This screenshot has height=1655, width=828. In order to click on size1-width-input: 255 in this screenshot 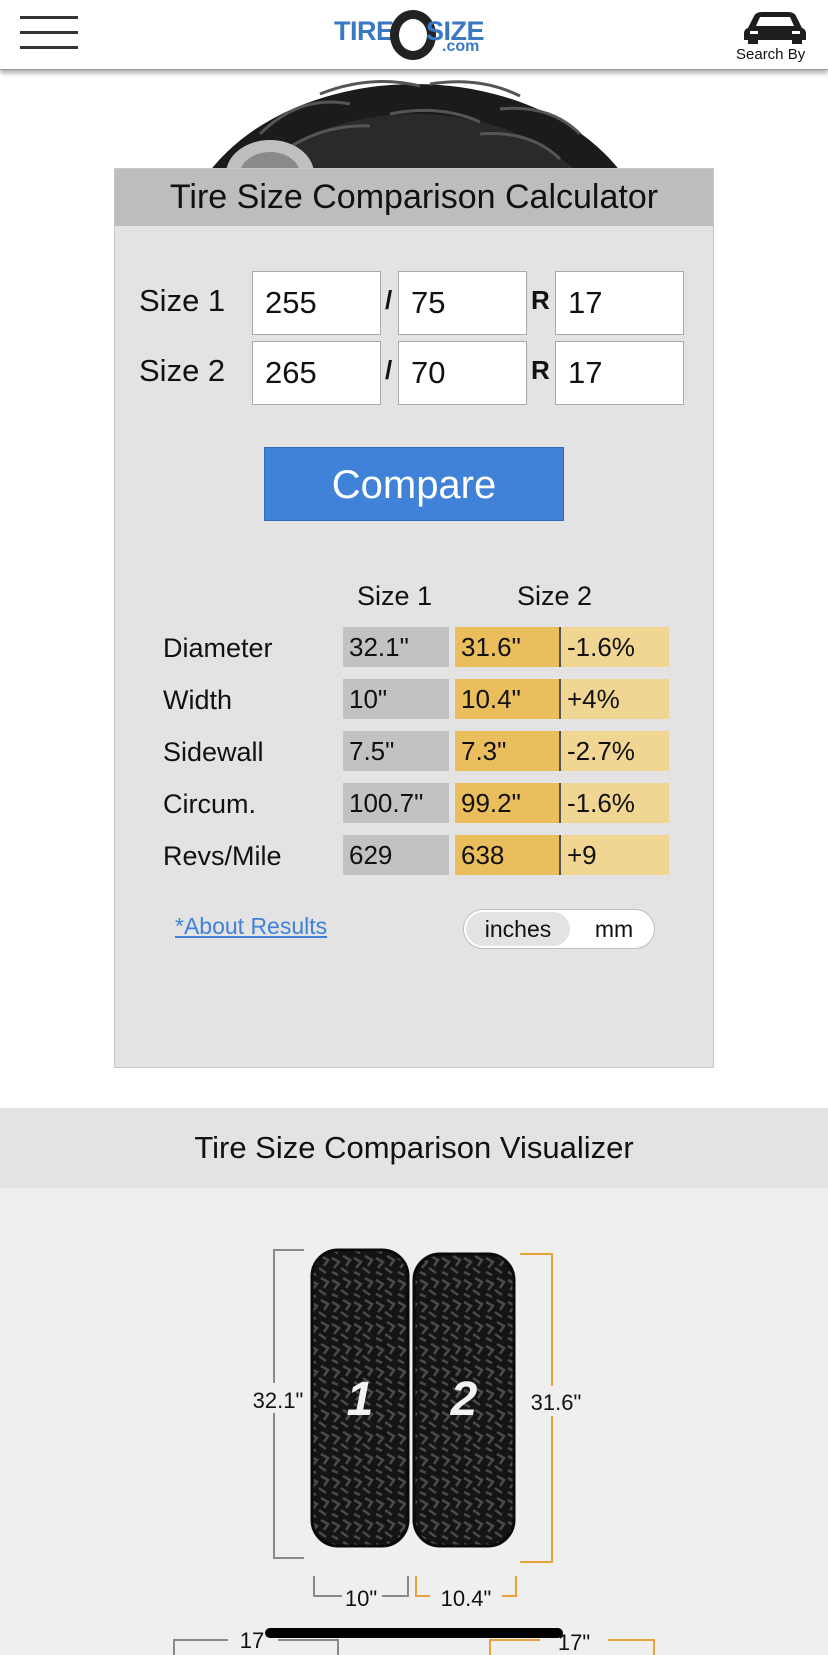, I will do `click(316, 303)`.